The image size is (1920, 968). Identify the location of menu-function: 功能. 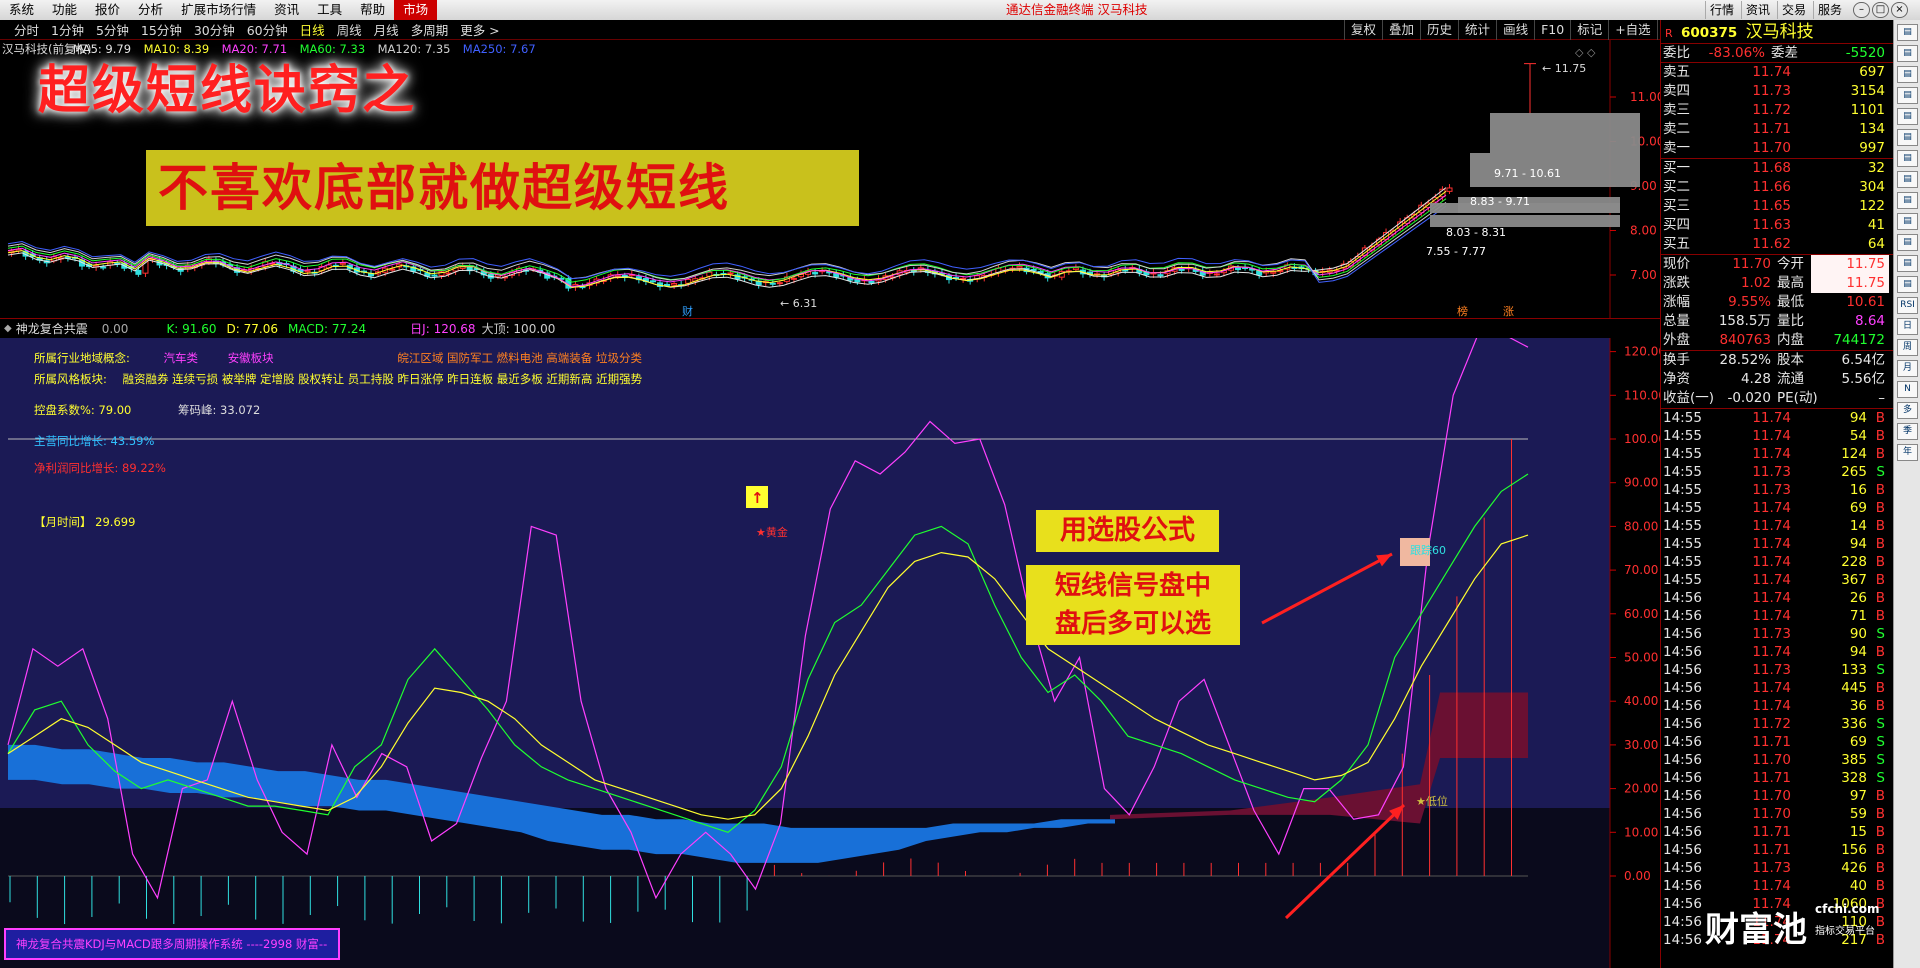
(64, 10).